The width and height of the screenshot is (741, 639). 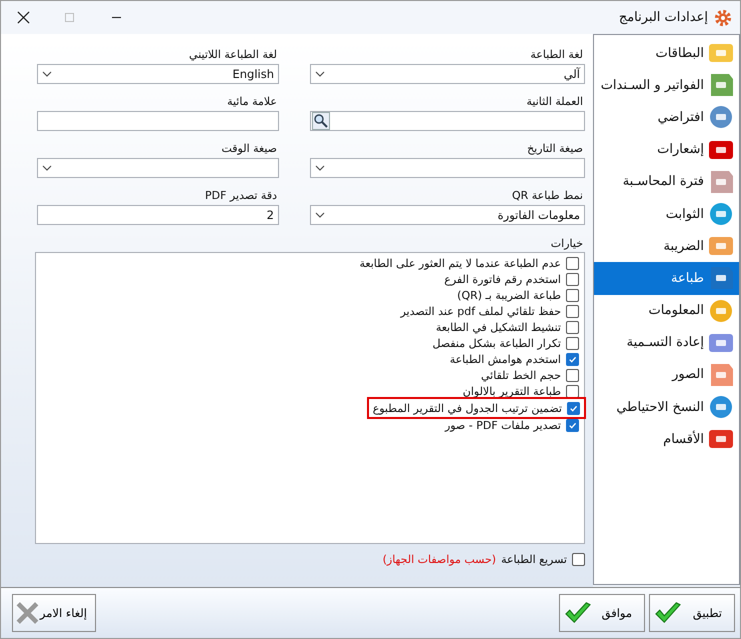 What do you see at coordinates (666, 246) in the screenshot?
I see `sidebar-item: الضريبة` at bounding box center [666, 246].